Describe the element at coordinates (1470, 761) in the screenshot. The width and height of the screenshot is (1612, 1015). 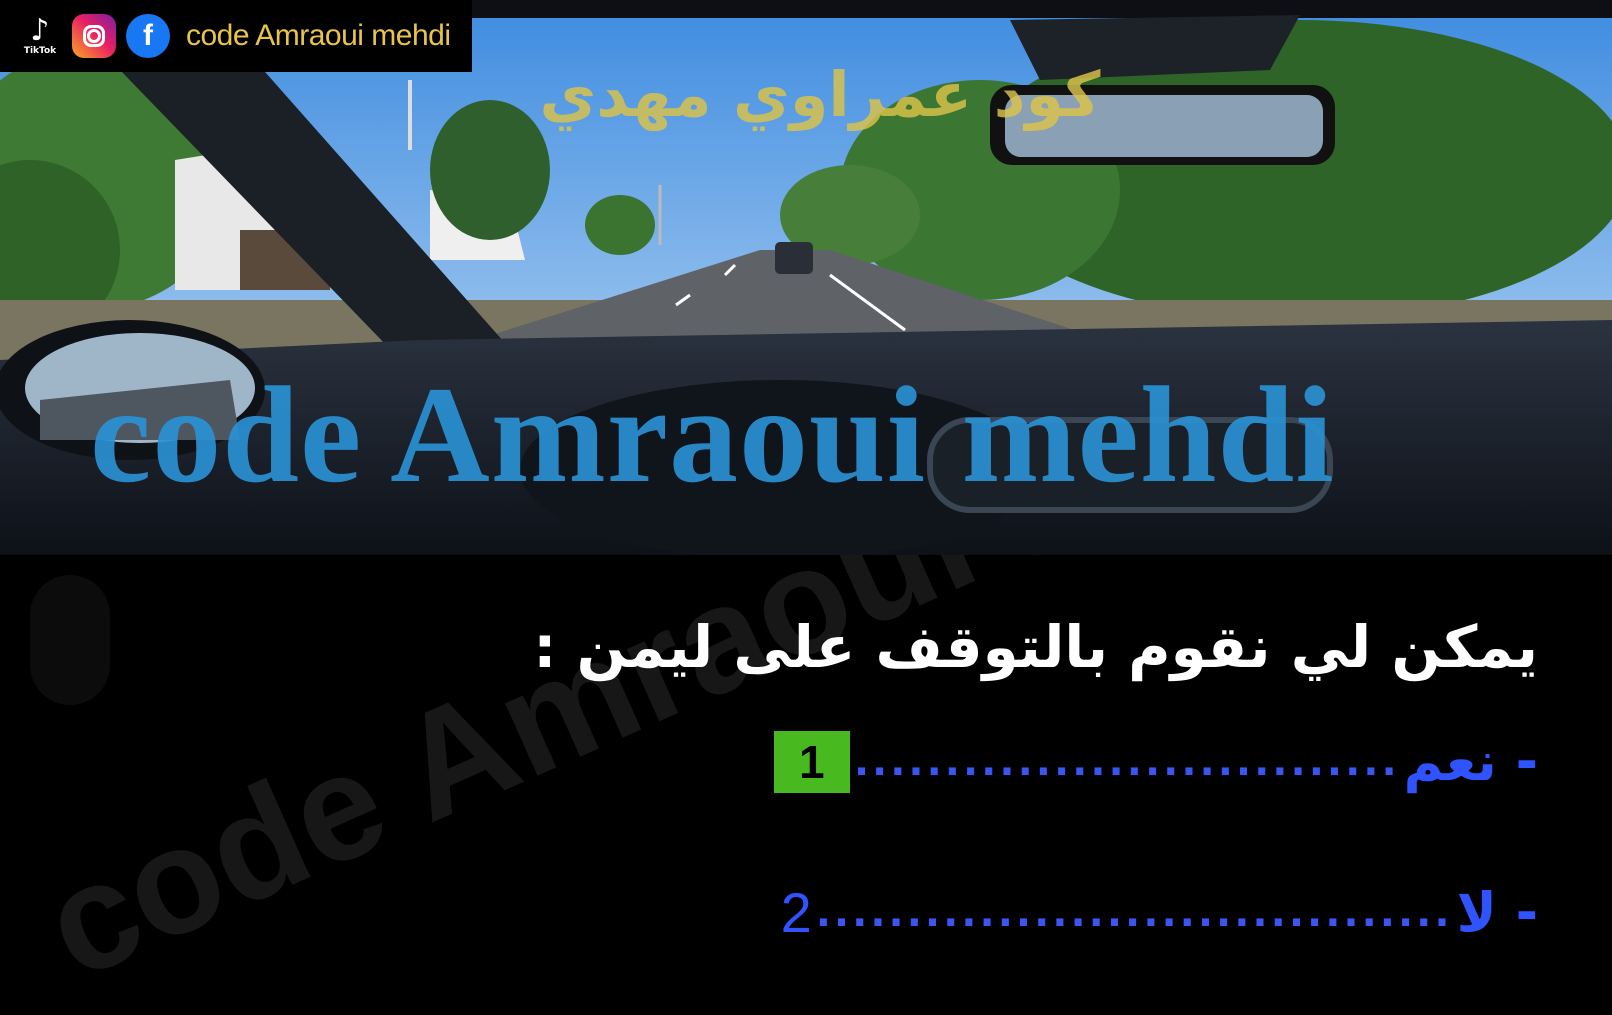
I see `answer-label: - نعم` at that location.